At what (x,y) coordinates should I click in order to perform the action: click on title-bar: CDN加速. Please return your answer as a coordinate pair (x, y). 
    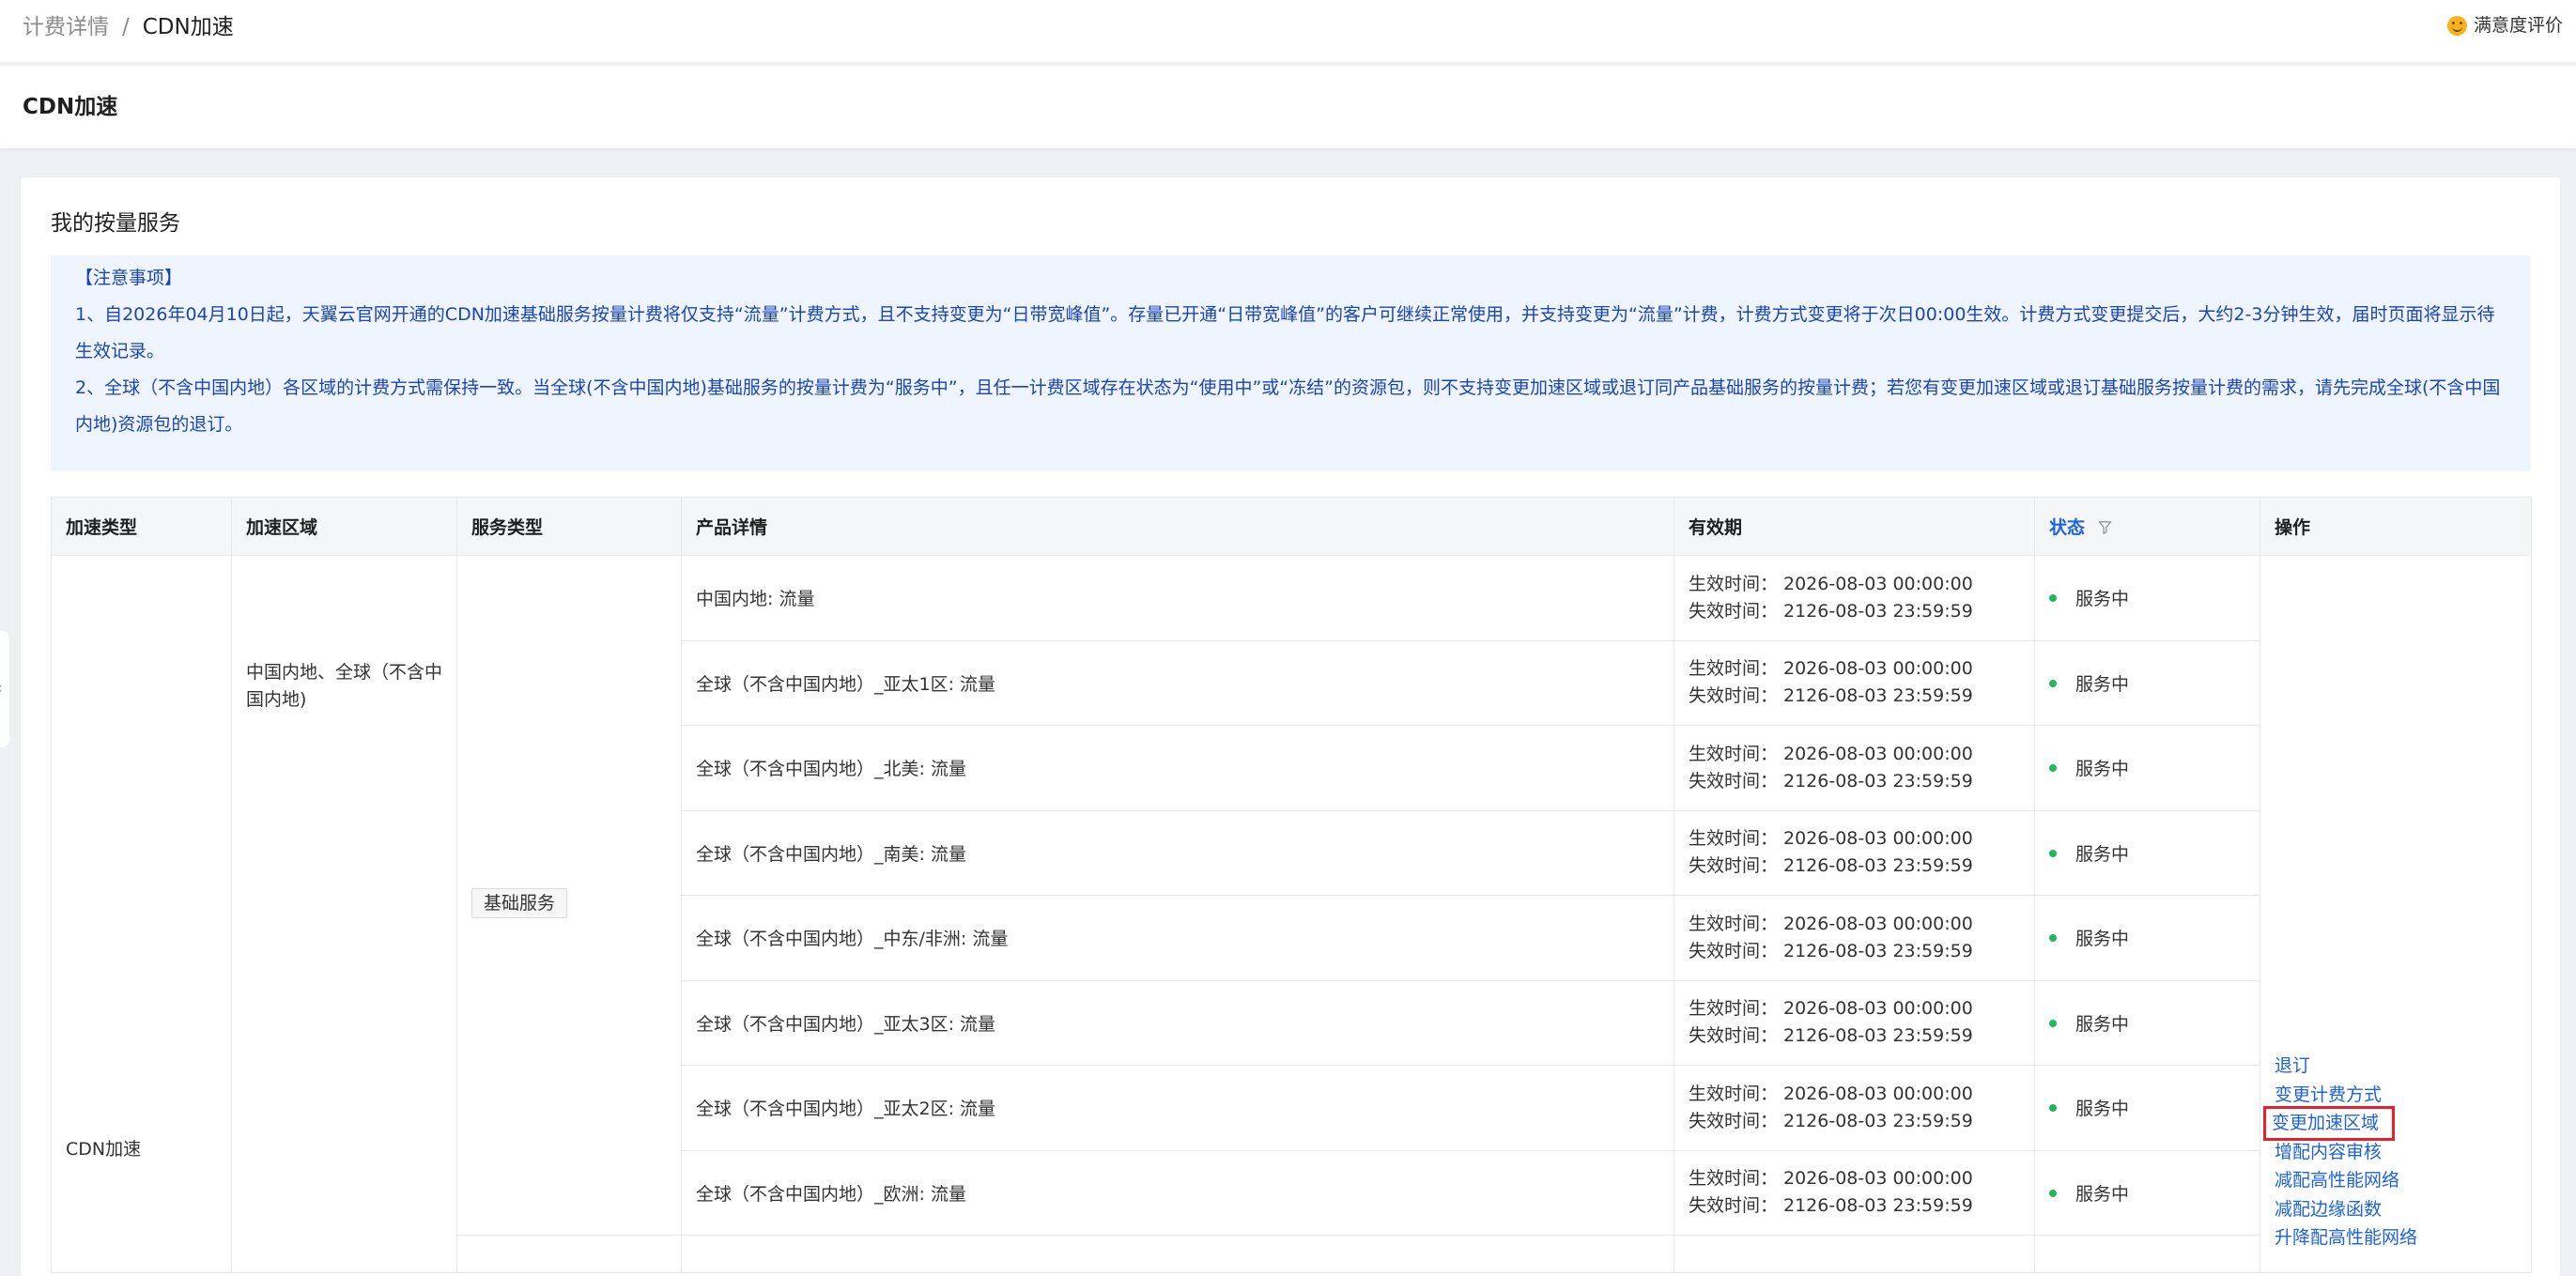
    Looking at the image, I should click on (1288, 107).